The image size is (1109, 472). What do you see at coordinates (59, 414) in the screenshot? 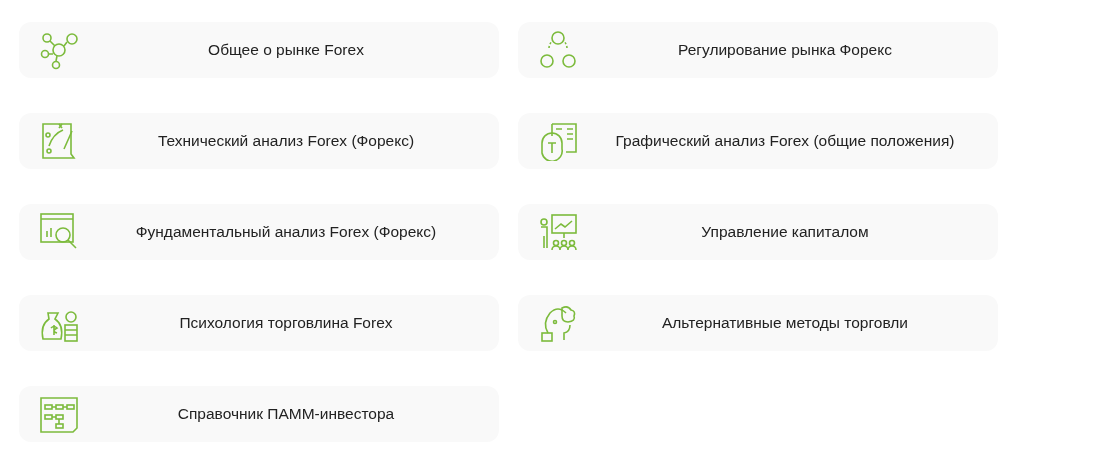
I see `flowchart-icon` at bounding box center [59, 414].